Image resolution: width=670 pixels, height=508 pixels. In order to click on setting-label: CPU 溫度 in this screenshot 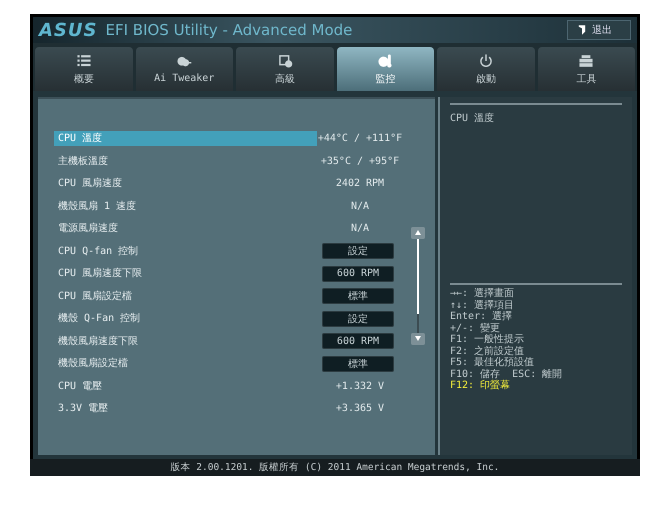, I will do `click(185, 138)`.